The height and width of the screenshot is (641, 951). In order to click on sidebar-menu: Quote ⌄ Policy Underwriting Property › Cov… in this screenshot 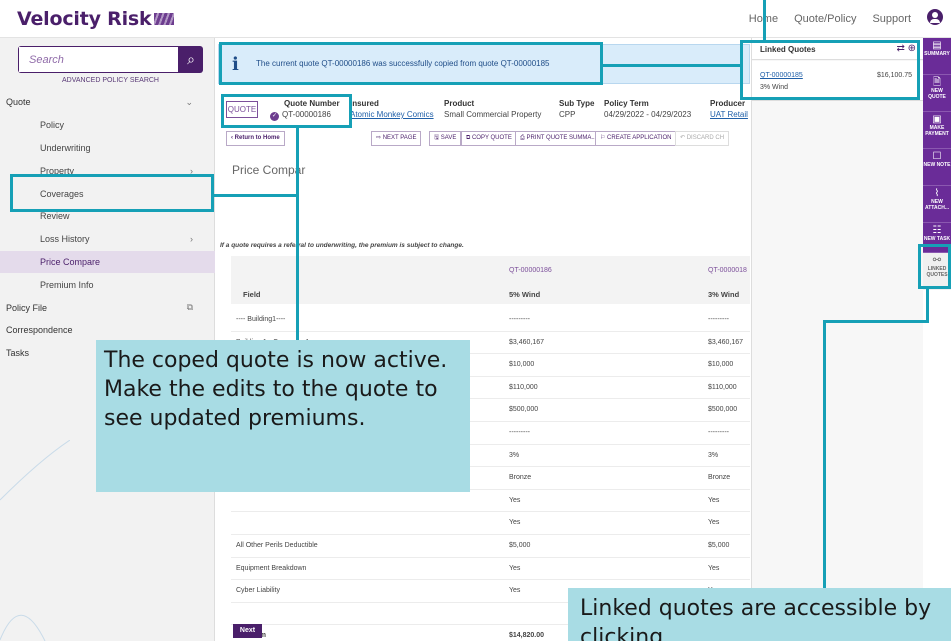, I will do `click(107, 228)`.